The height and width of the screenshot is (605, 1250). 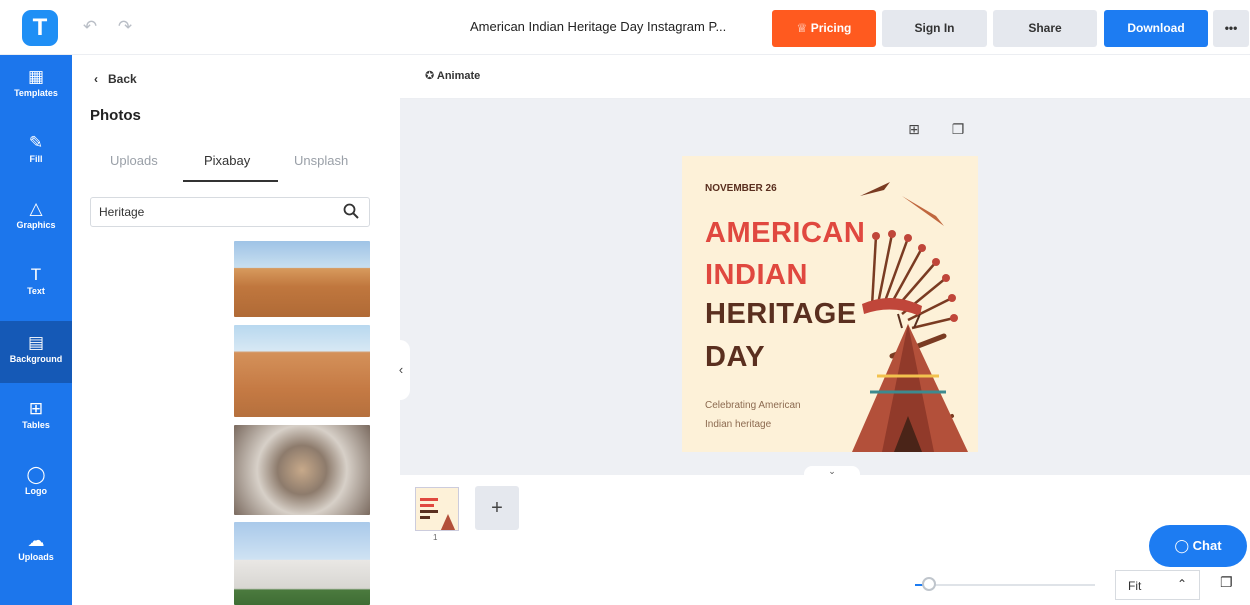 What do you see at coordinates (90, 27) in the screenshot?
I see `undo-icon: ↶` at bounding box center [90, 27].